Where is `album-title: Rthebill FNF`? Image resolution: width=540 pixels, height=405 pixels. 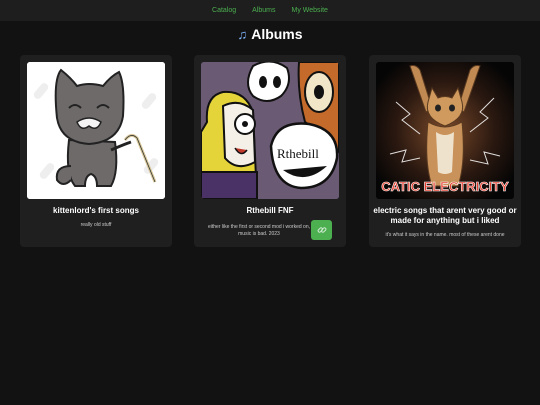
album-title: Rthebill FNF is located at coordinates (270, 211).